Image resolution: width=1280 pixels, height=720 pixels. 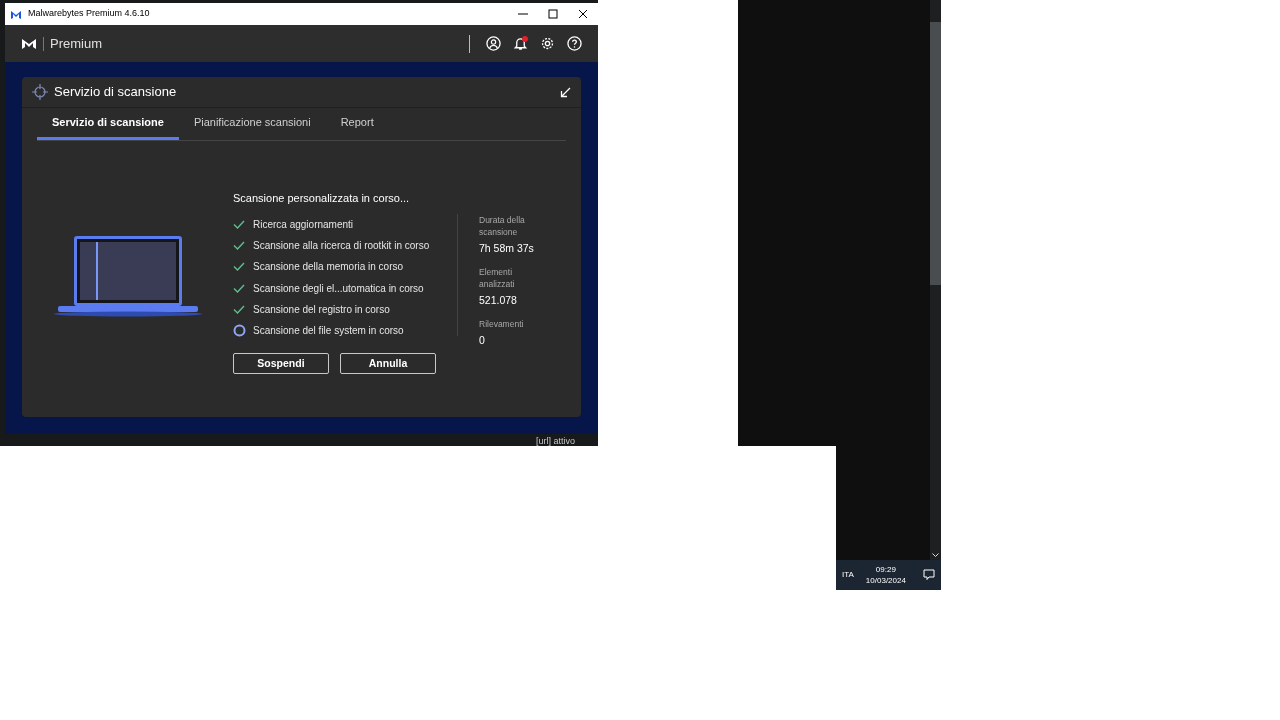 What do you see at coordinates (497, 277) in the screenshot?
I see `stat-label: Elementi analizzati` at bounding box center [497, 277].